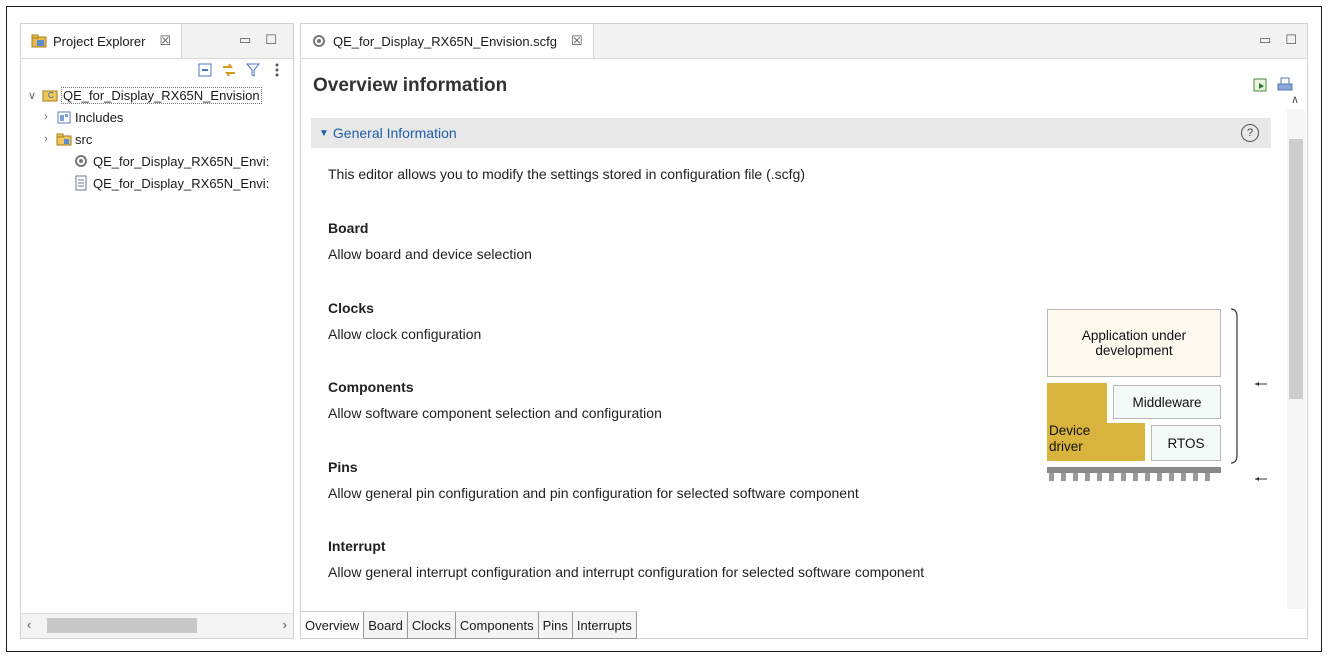 The image size is (1328, 658). I want to click on help-icon: ?, so click(1250, 133).